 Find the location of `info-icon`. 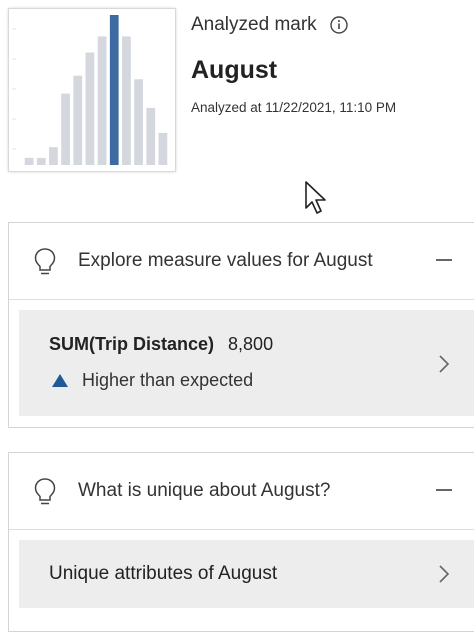

info-icon is located at coordinates (339, 25).